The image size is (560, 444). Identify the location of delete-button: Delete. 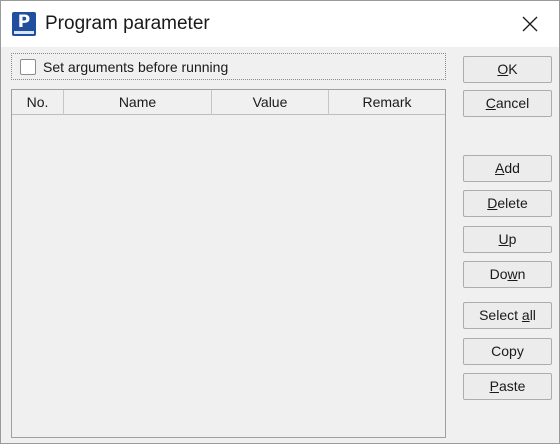
(507, 203).